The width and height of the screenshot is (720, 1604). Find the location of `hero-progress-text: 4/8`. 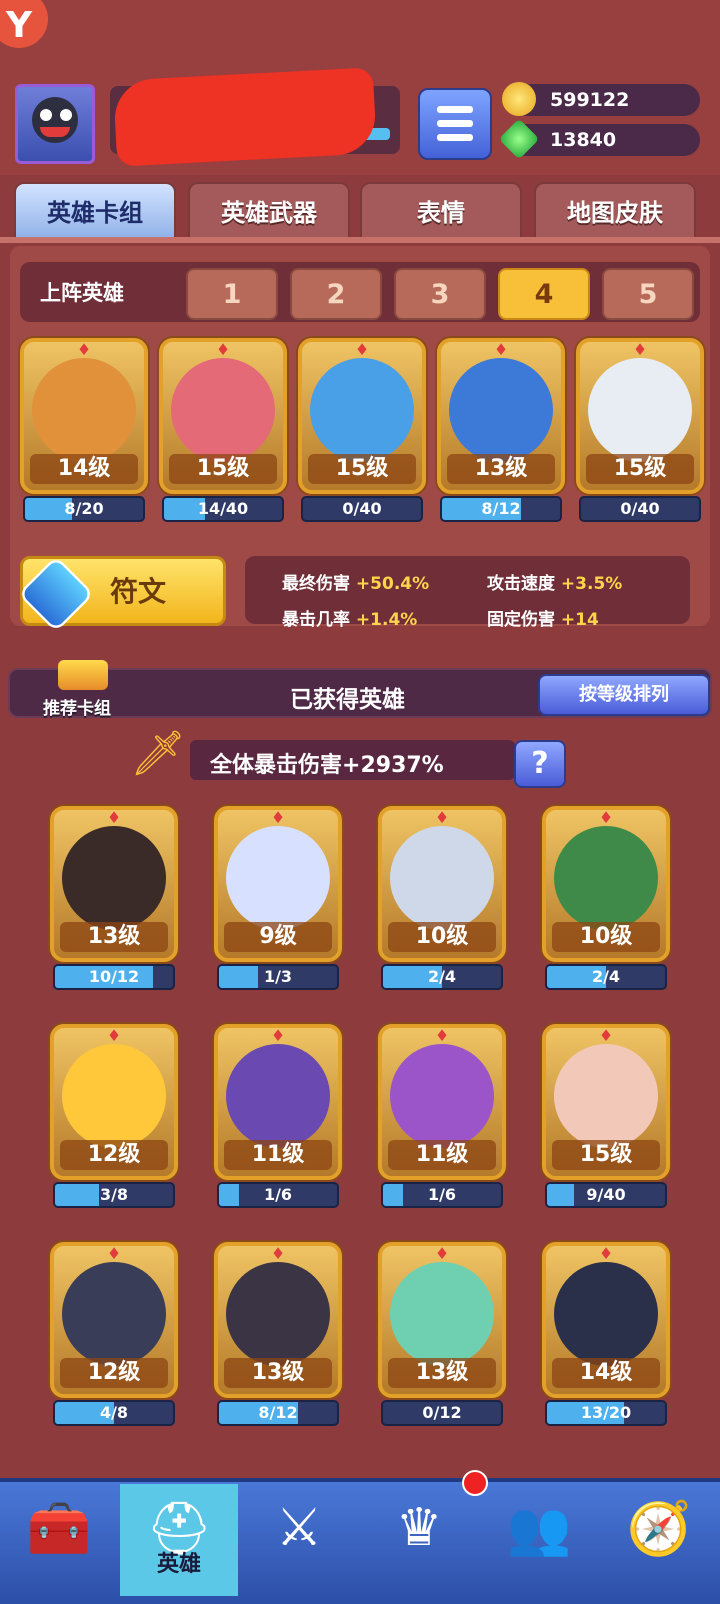

hero-progress-text: 4/8 is located at coordinates (114, 1412).